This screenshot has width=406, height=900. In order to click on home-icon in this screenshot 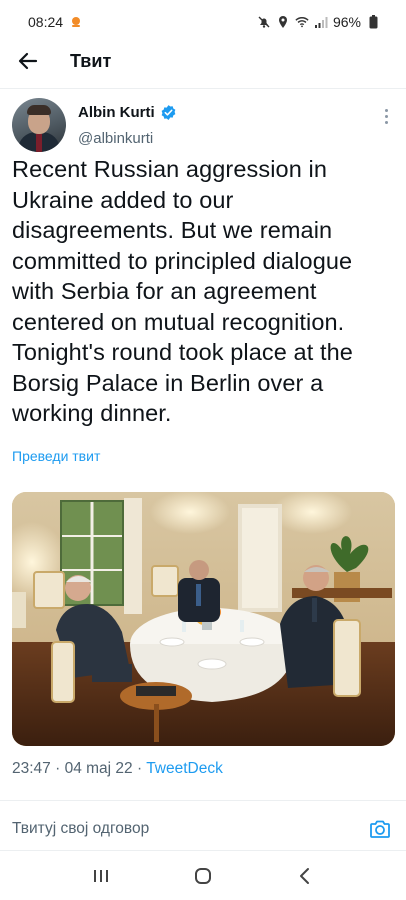, I will do `click(203, 876)`.